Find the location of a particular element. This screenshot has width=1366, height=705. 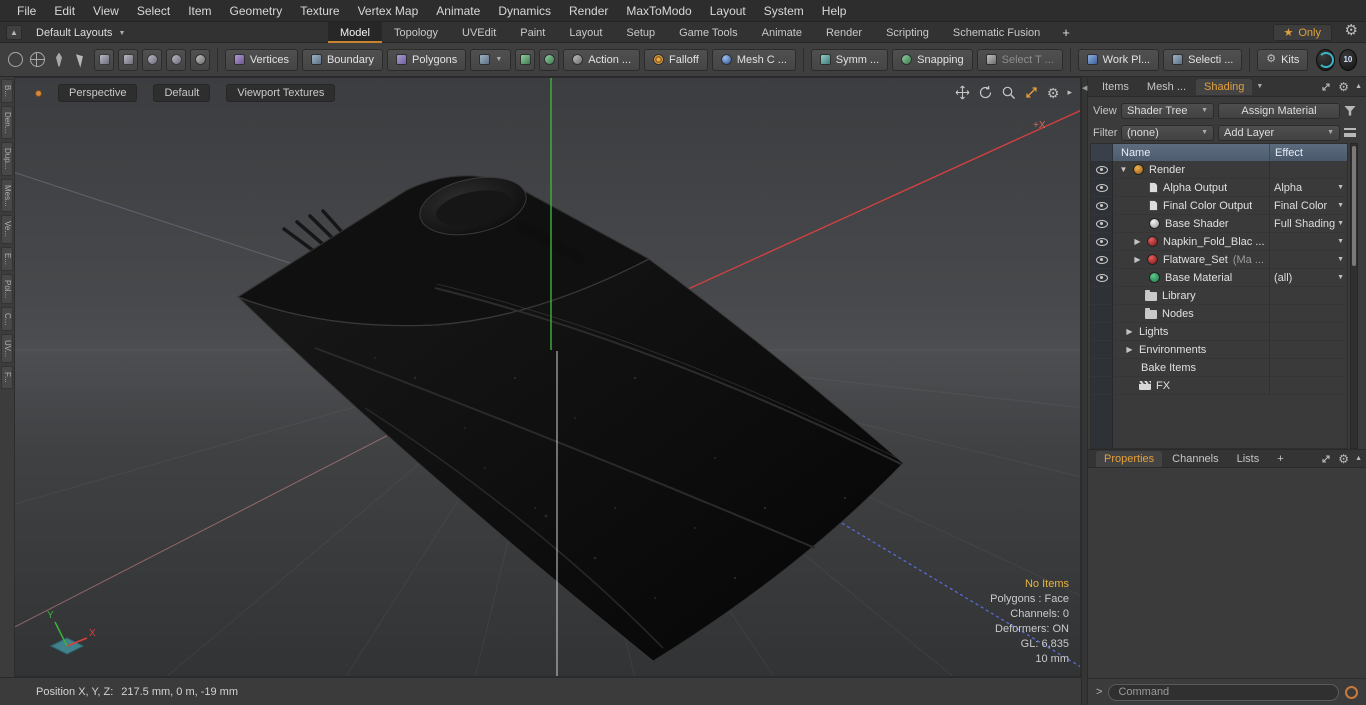

mirror-tool-icon is located at coordinates (104, 59).